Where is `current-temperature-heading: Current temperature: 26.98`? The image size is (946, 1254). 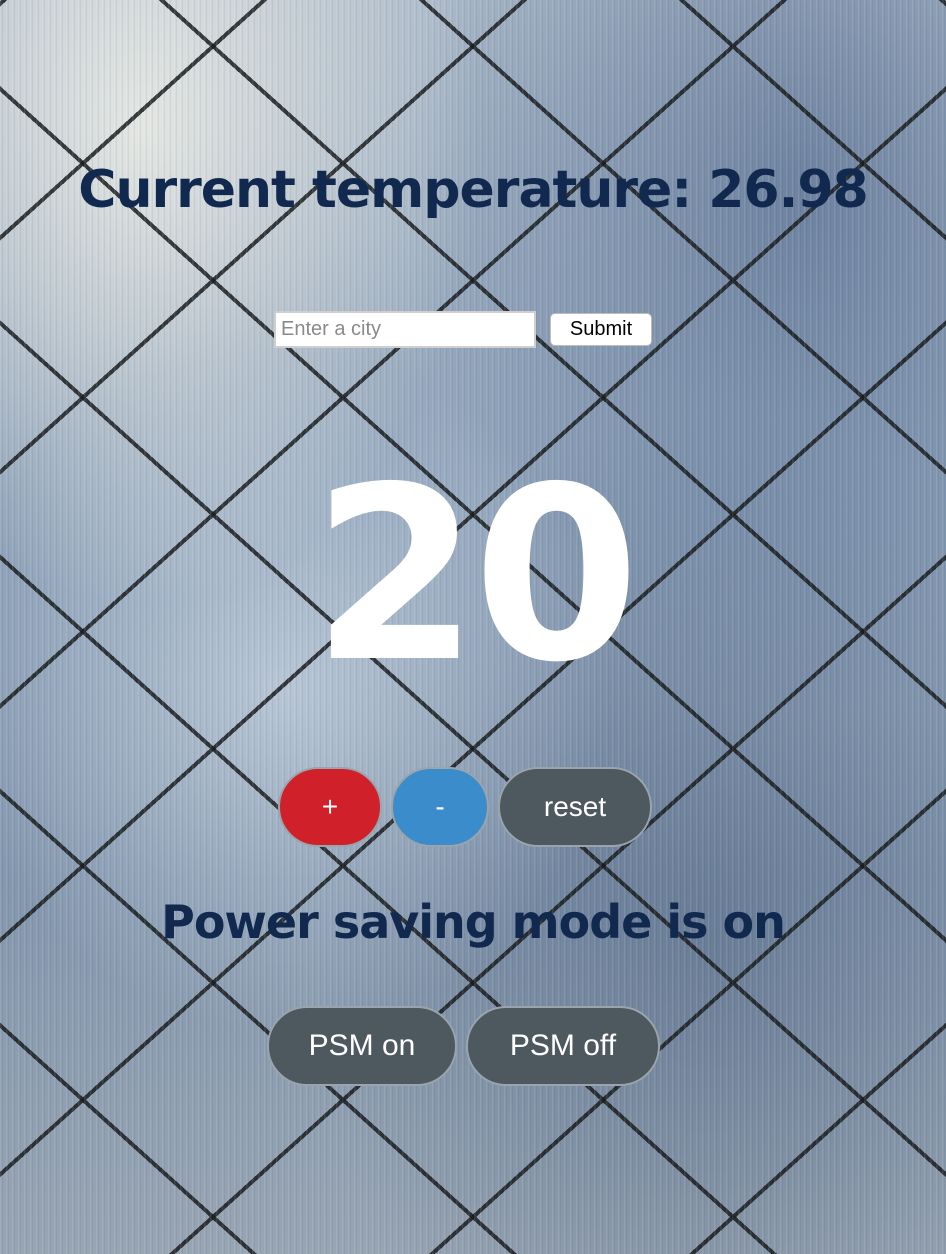 current-temperature-heading: Current temperature: 26.98 is located at coordinates (473, 190).